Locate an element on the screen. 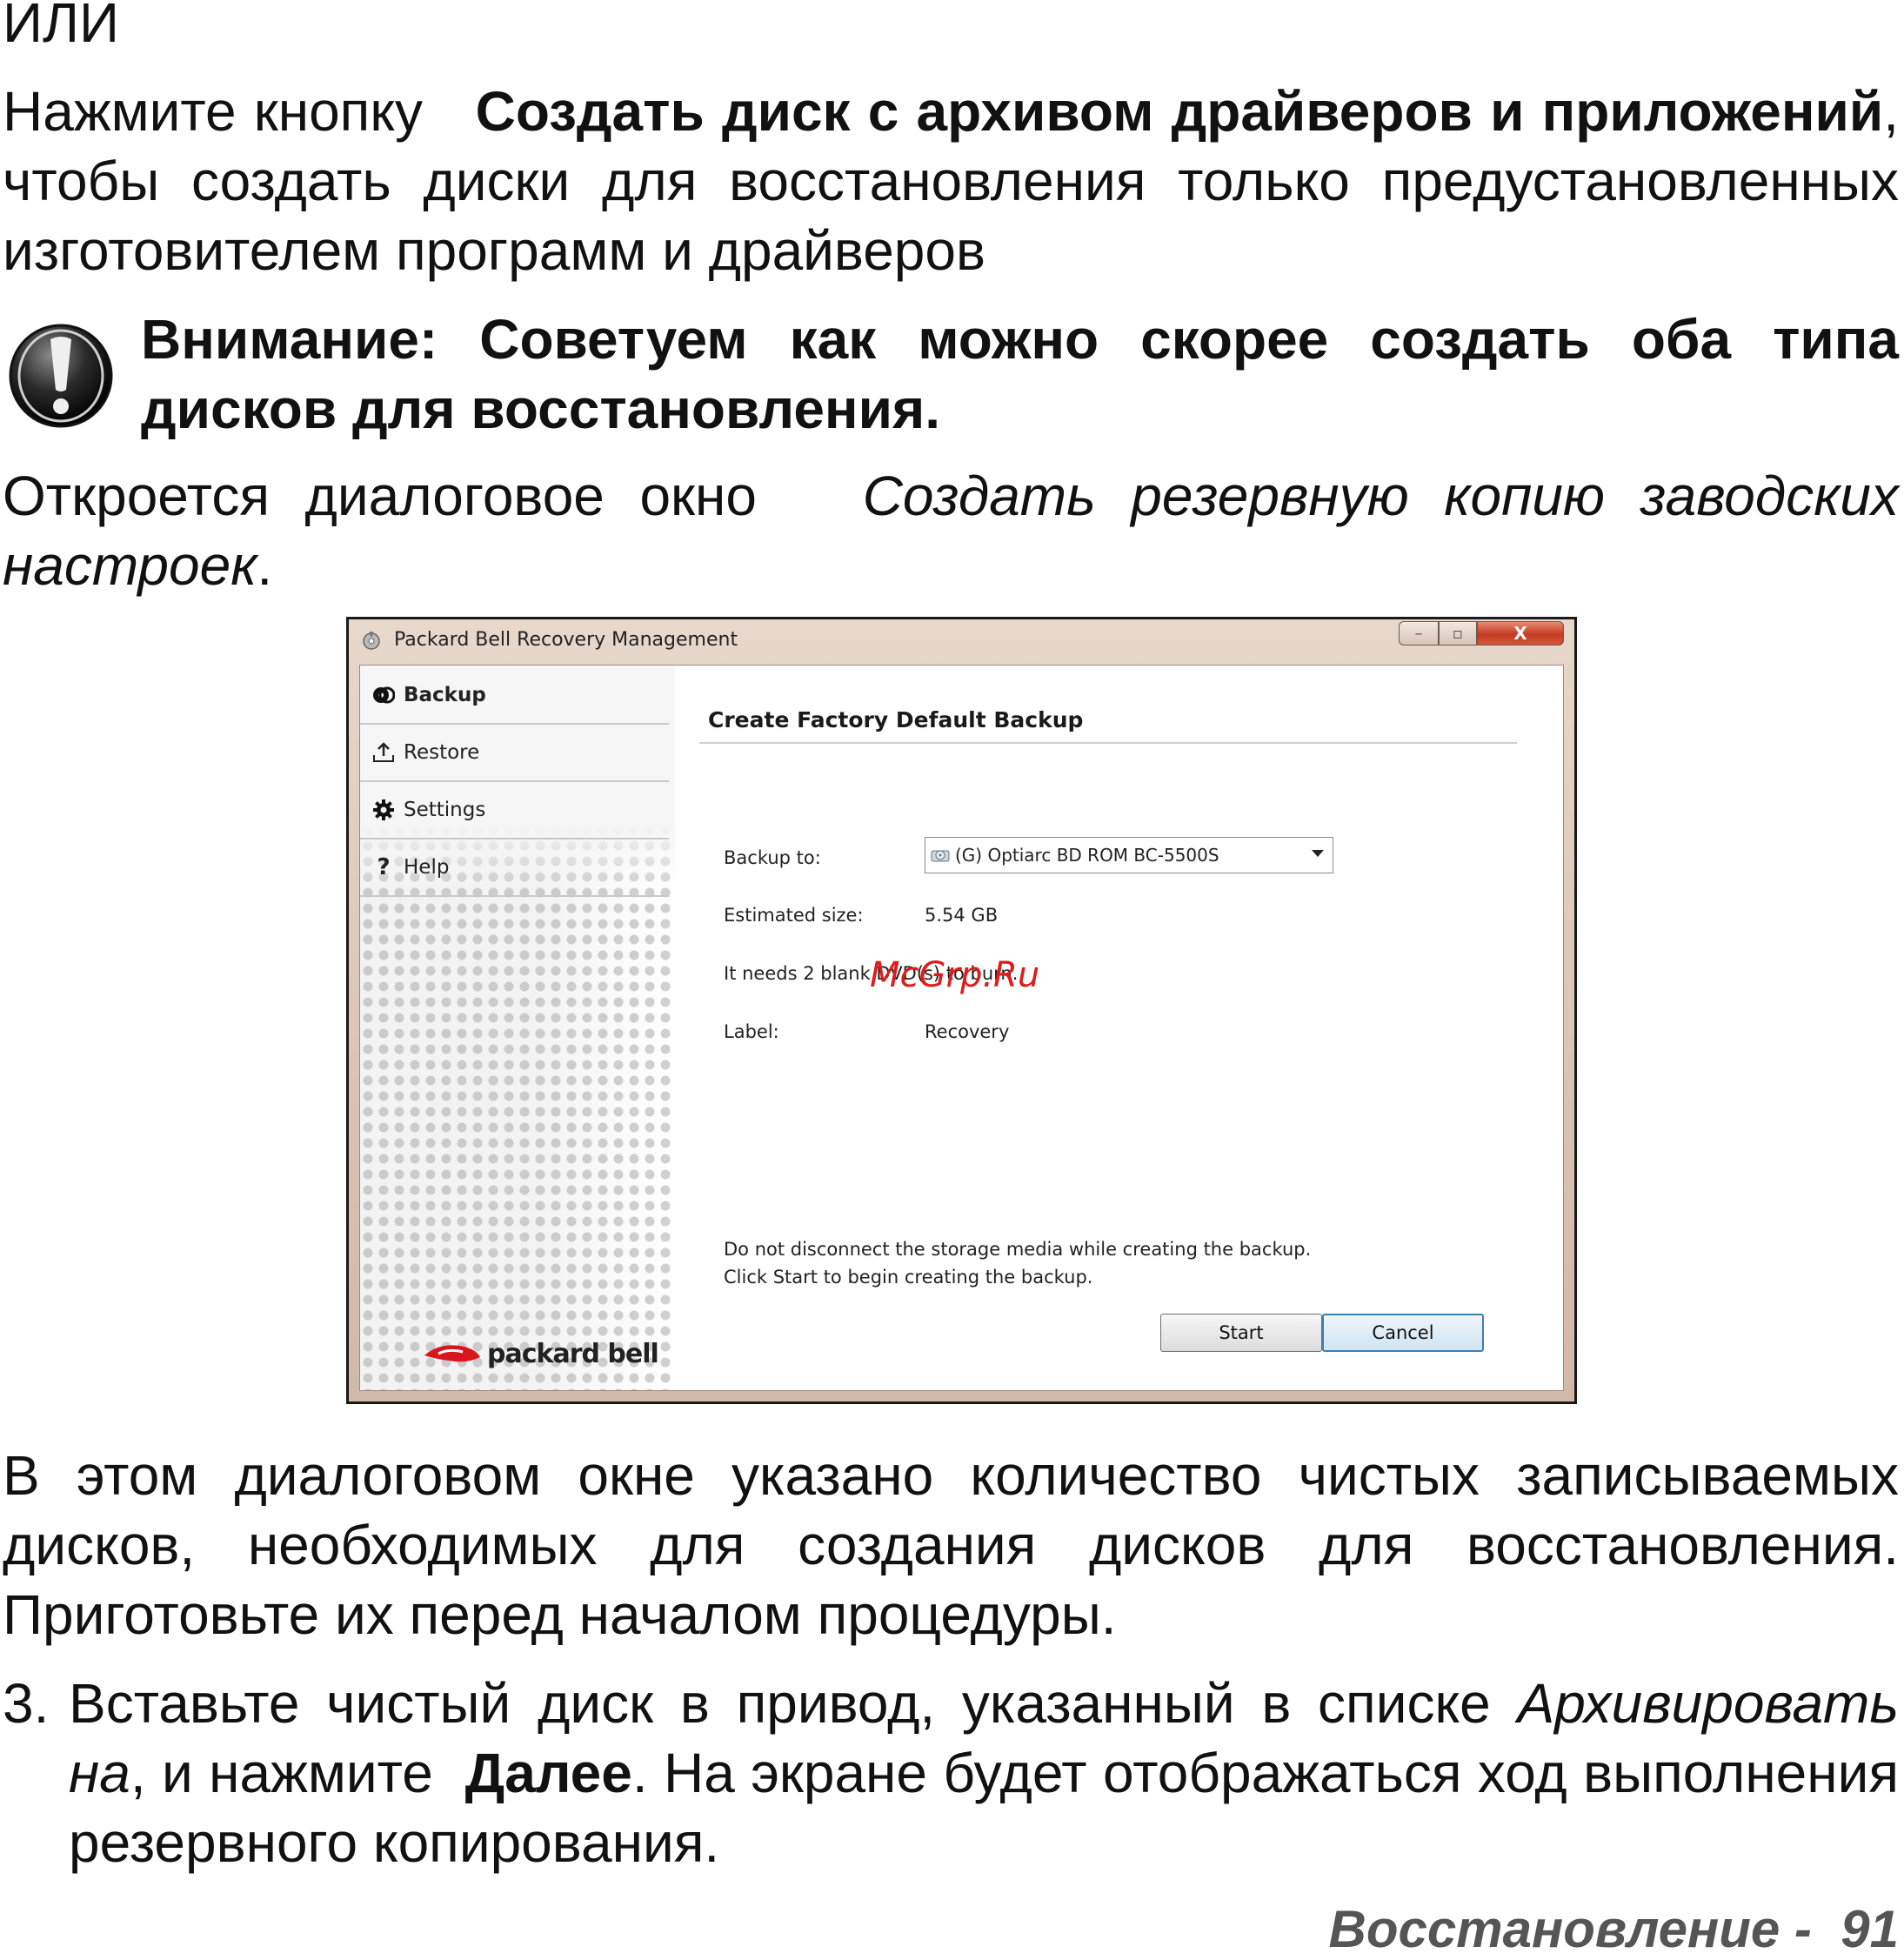 The width and height of the screenshot is (1904, 1960). para2-lead: Откроется диалоговое окно is located at coordinates (380, 496).